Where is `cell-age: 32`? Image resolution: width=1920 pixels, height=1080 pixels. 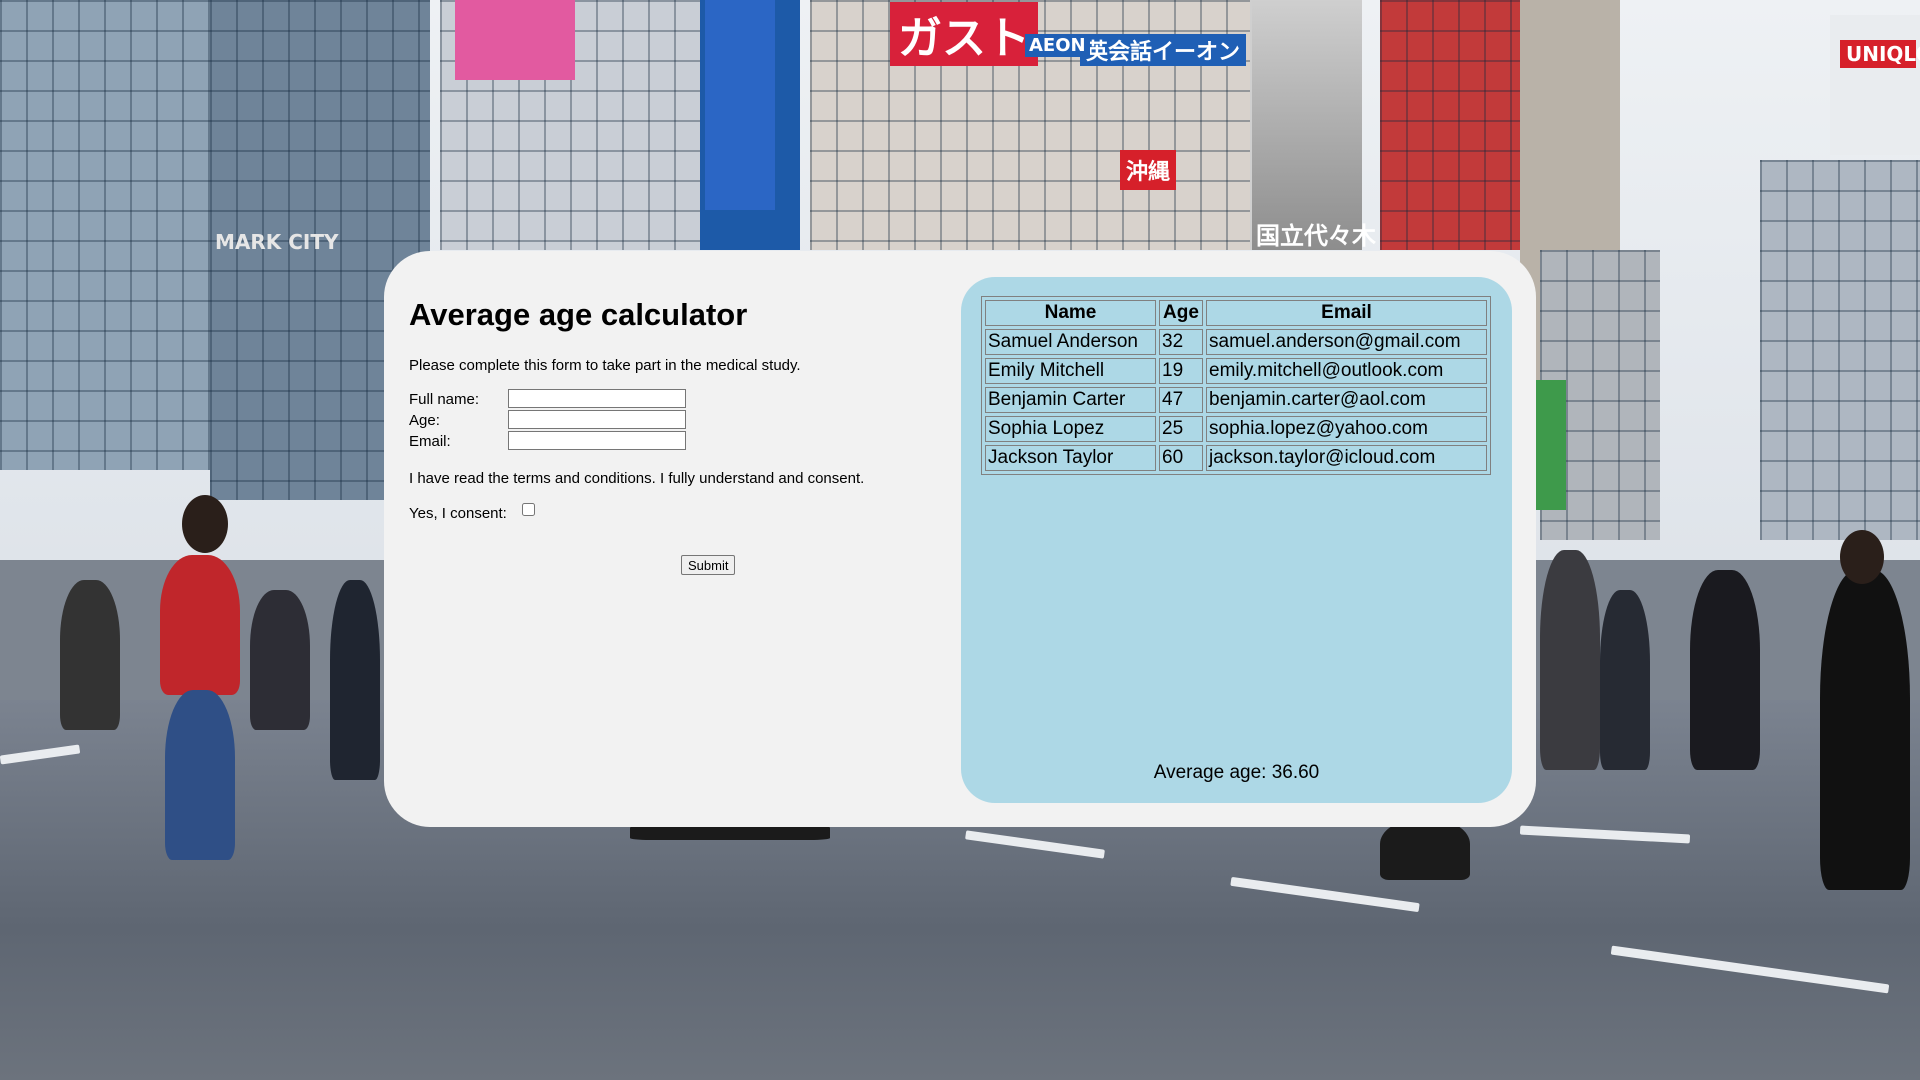
cell-age: 32 is located at coordinates (1181, 342).